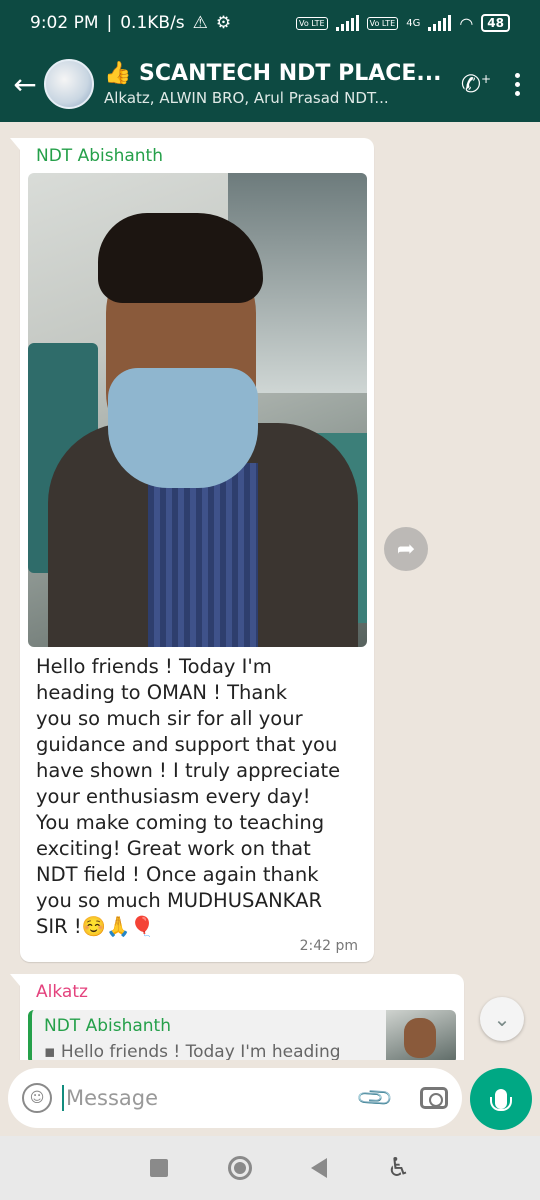  Describe the element at coordinates (64, 23) in the screenshot. I see `status-time: 9:02 PM` at that location.